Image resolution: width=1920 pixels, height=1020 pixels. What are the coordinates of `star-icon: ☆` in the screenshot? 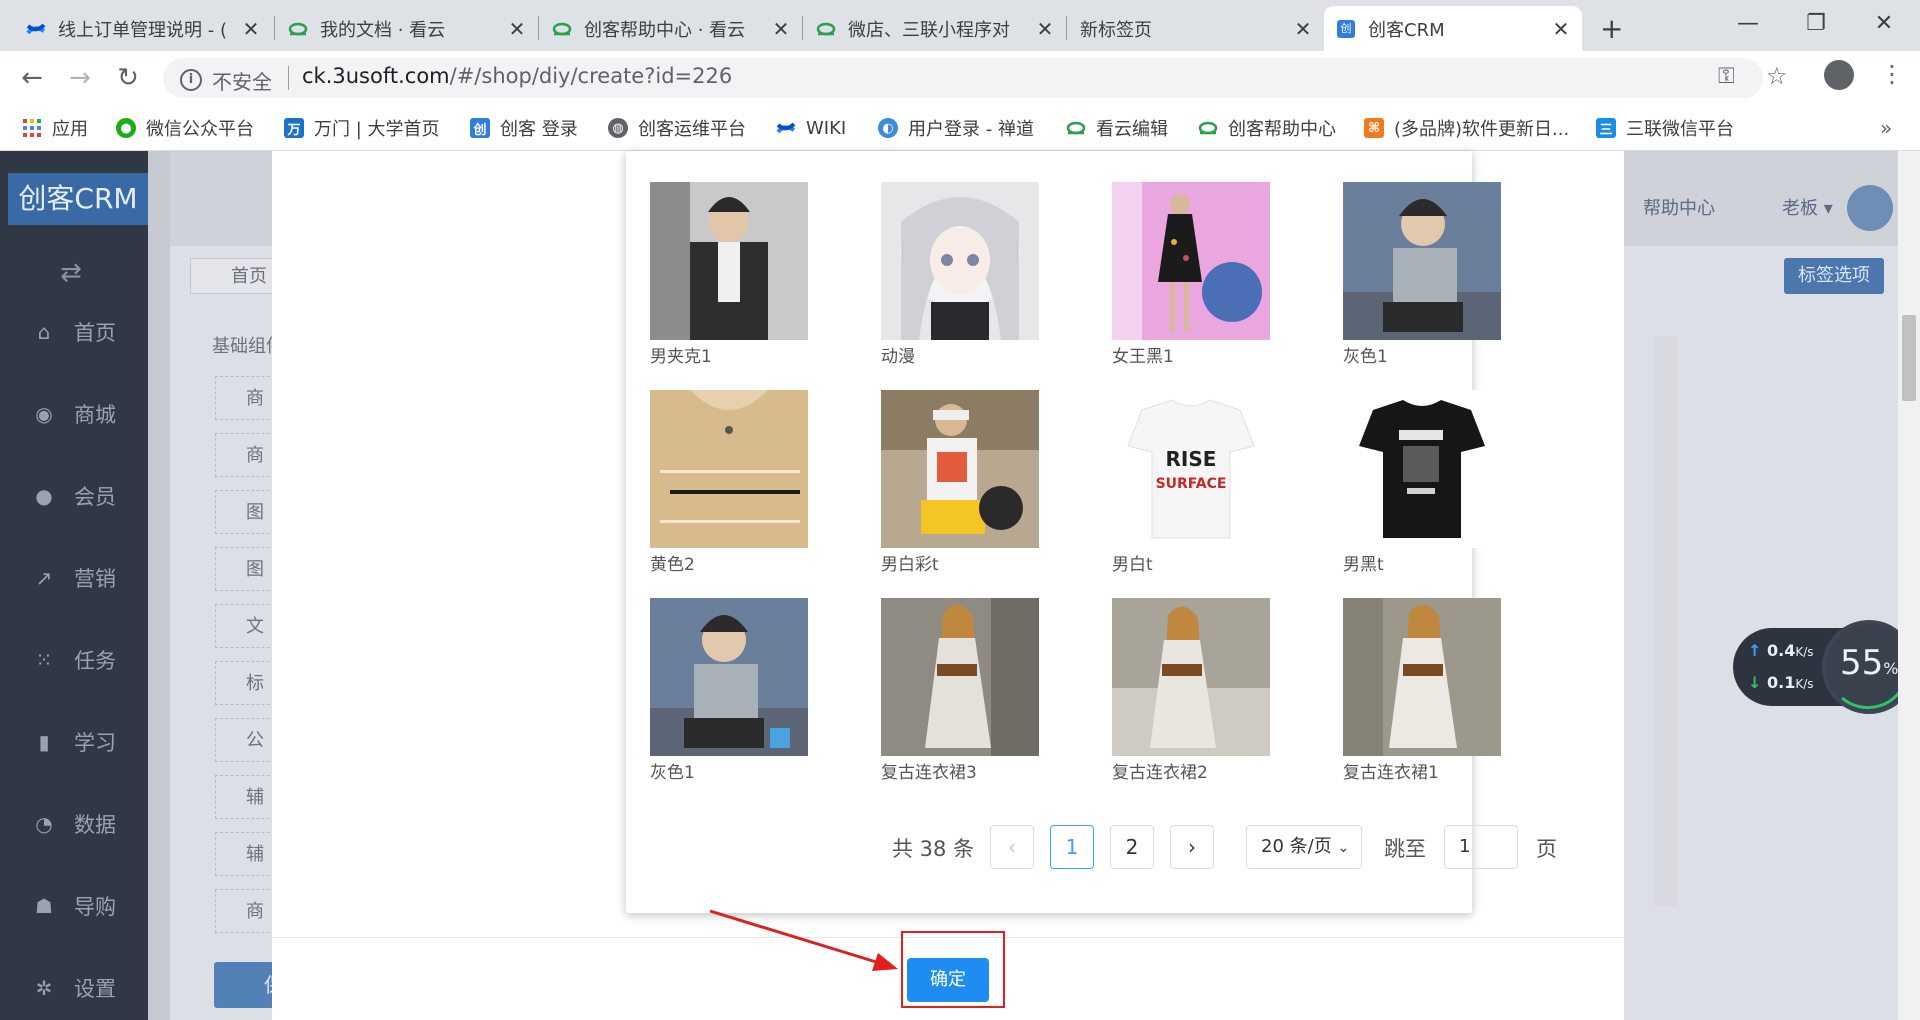 It's located at (1777, 76).